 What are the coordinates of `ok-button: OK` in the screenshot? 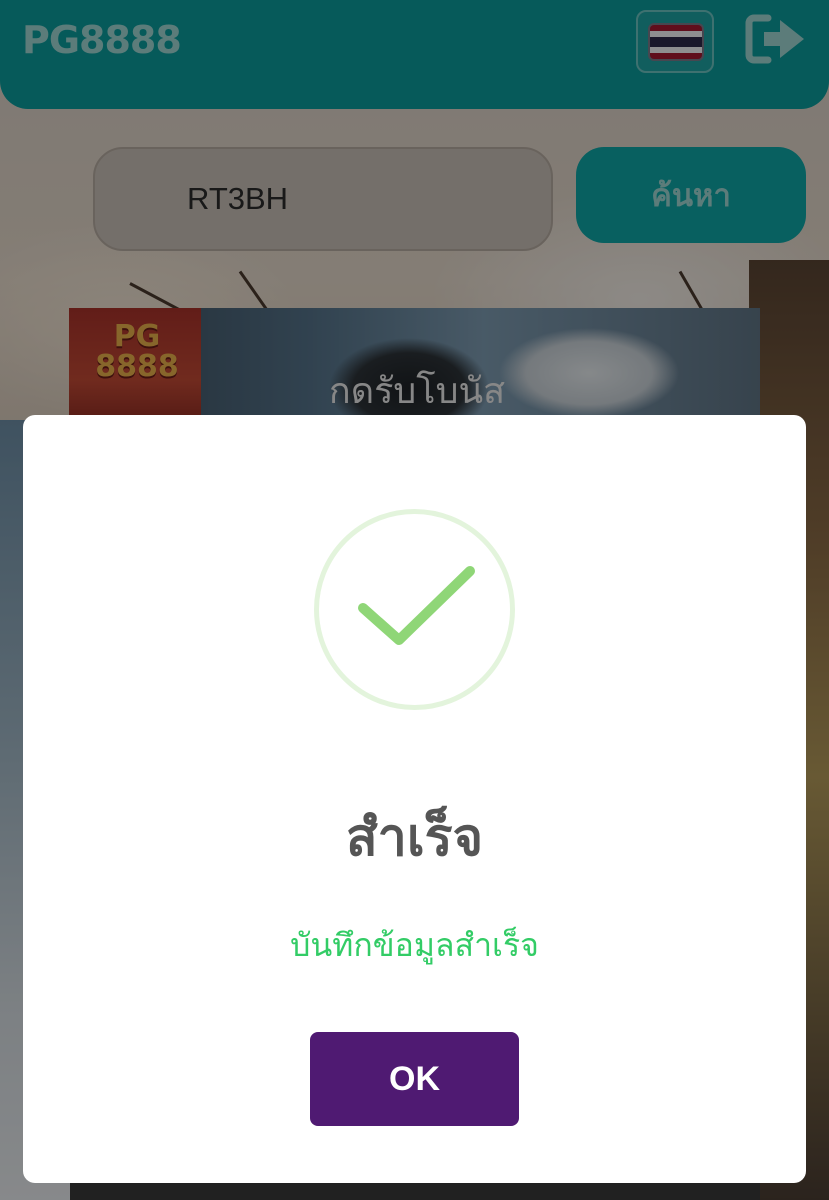 It's located at (414, 1079).